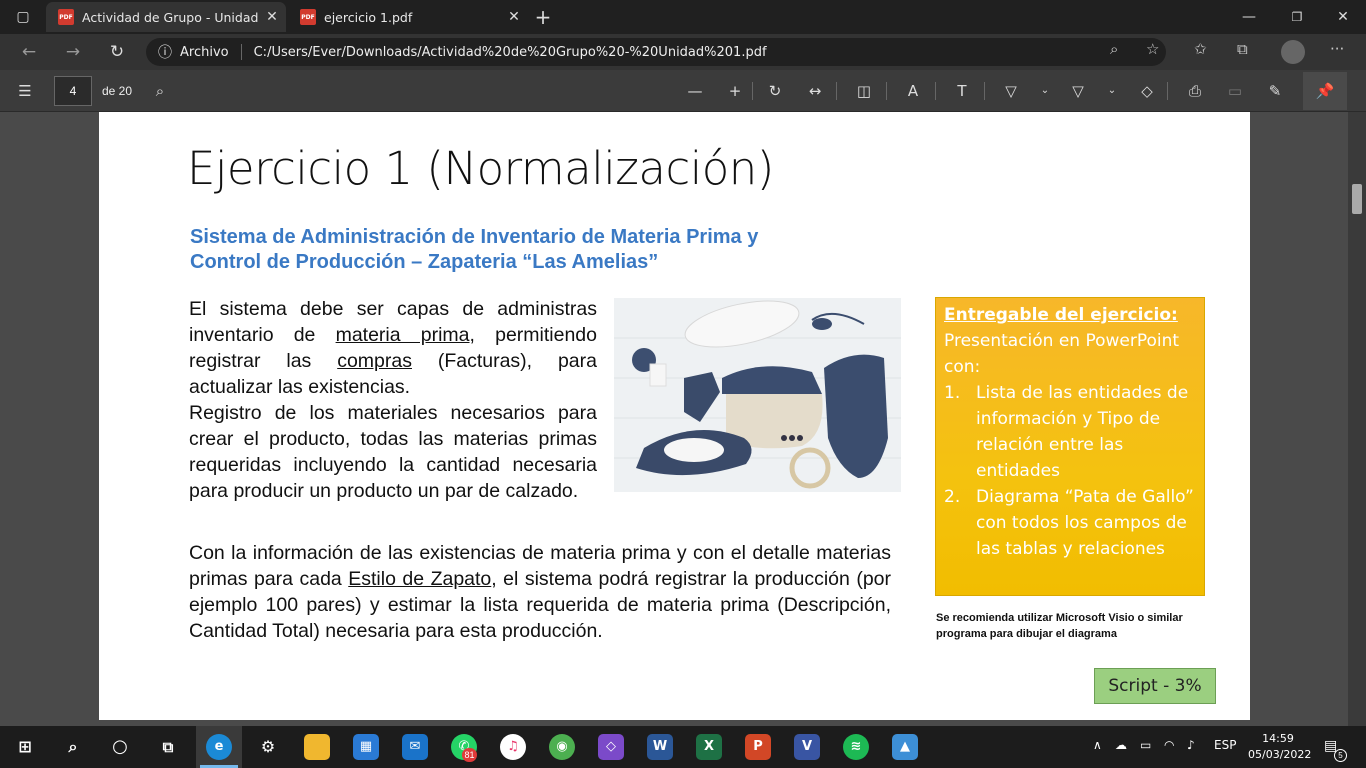  Describe the element at coordinates (1097, 745) in the screenshot. I see `tray-chevron-icon: ∧` at that location.